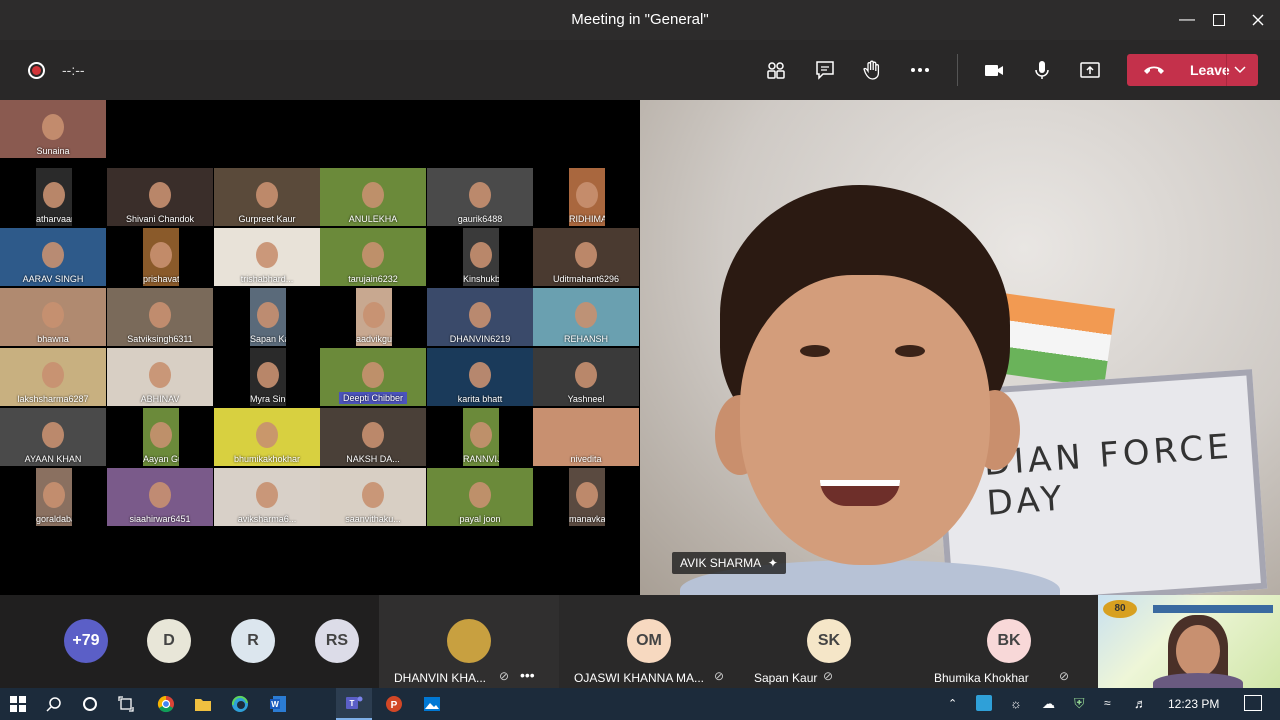  I want to click on participant-tile: SK Sapan Kaur ⊘, so click(829, 641).